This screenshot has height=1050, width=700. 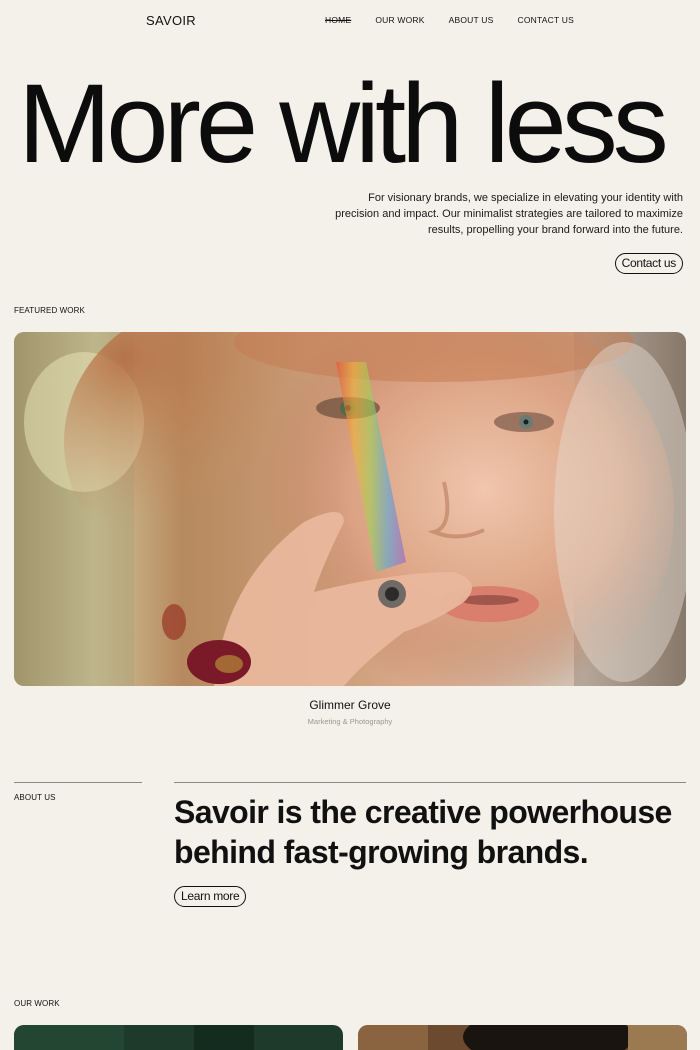 What do you see at coordinates (210, 896) in the screenshot?
I see `learn-more-button: Learn more` at bounding box center [210, 896].